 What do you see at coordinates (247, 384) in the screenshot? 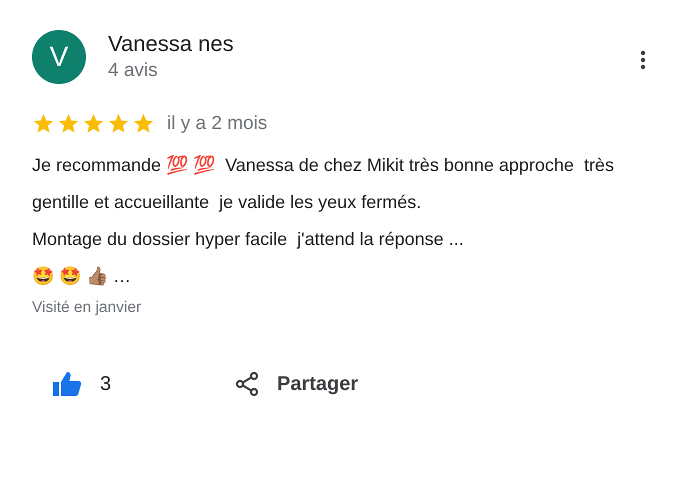
I see `share-icon` at bounding box center [247, 384].